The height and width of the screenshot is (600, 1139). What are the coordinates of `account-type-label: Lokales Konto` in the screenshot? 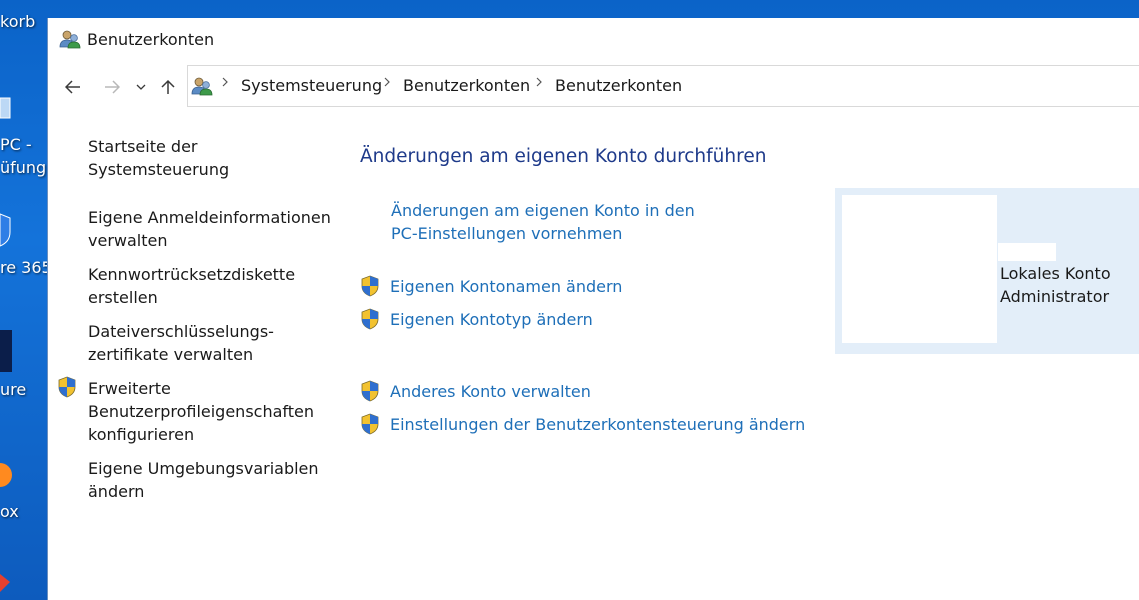 It's located at (1055, 273).